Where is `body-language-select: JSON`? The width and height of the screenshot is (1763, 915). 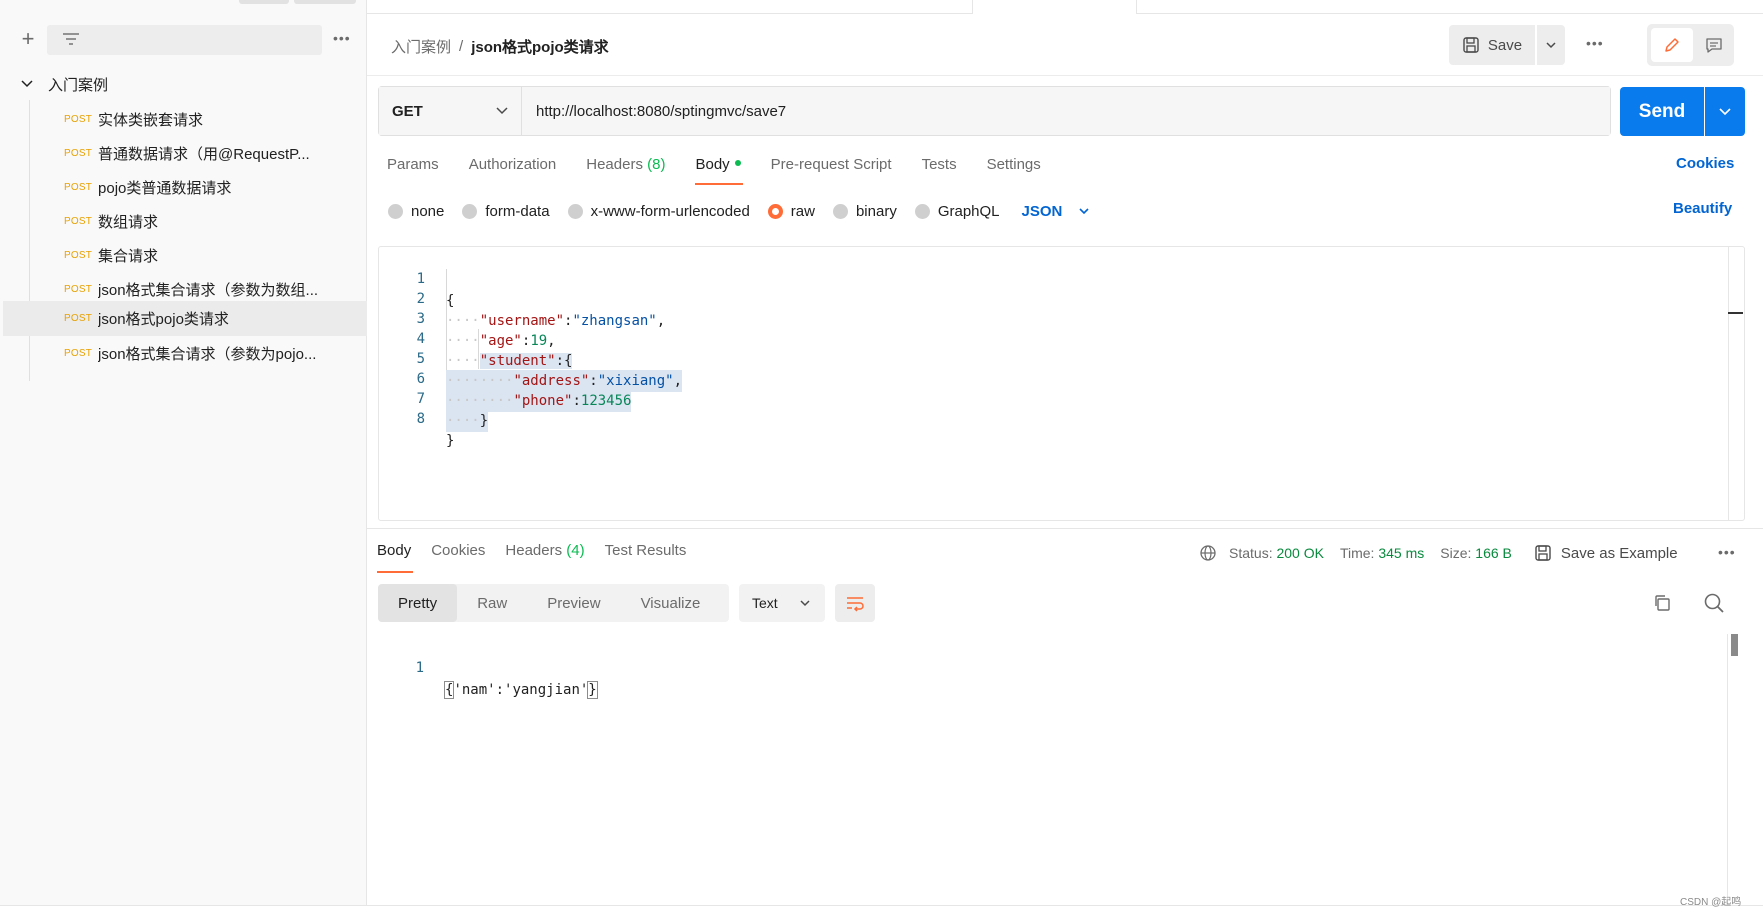
body-language-select: JSON is located at coordinates (1056, 211).